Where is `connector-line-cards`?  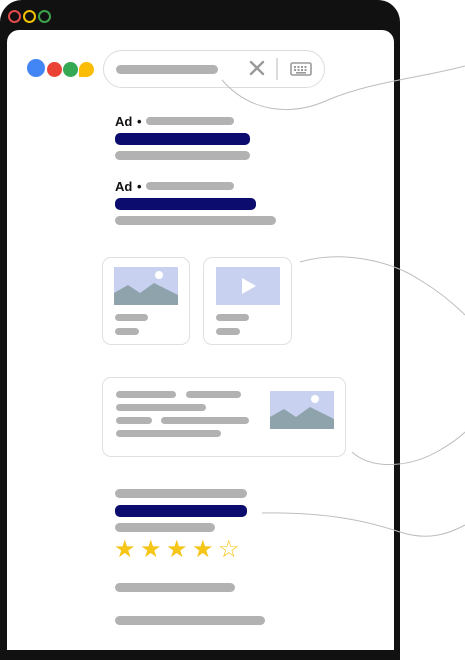 connector-line-cards is located at coordinates (382, 286).